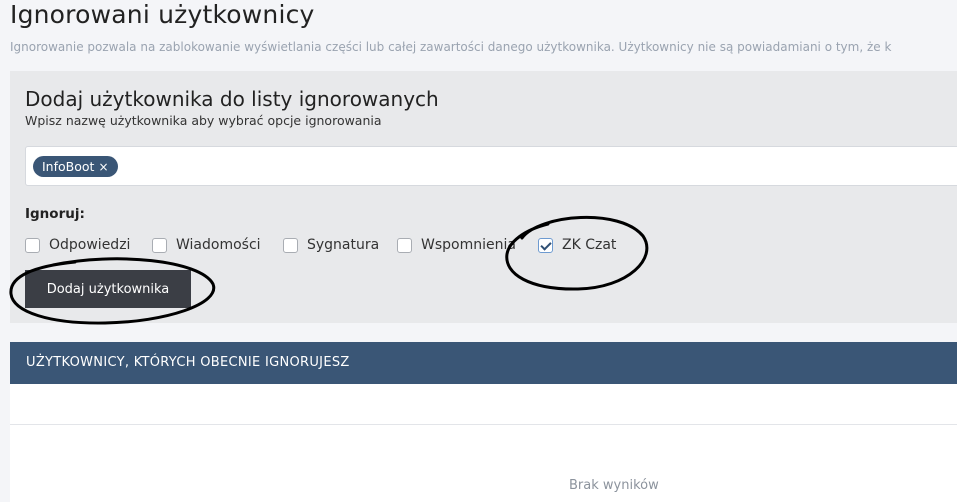 The width and height of the screenshot is (957, 502). What do you see at coordinates (90, 245) in the screenshot?
I see `option-label: Odpowiedzi` at bounding box center [90, 245].